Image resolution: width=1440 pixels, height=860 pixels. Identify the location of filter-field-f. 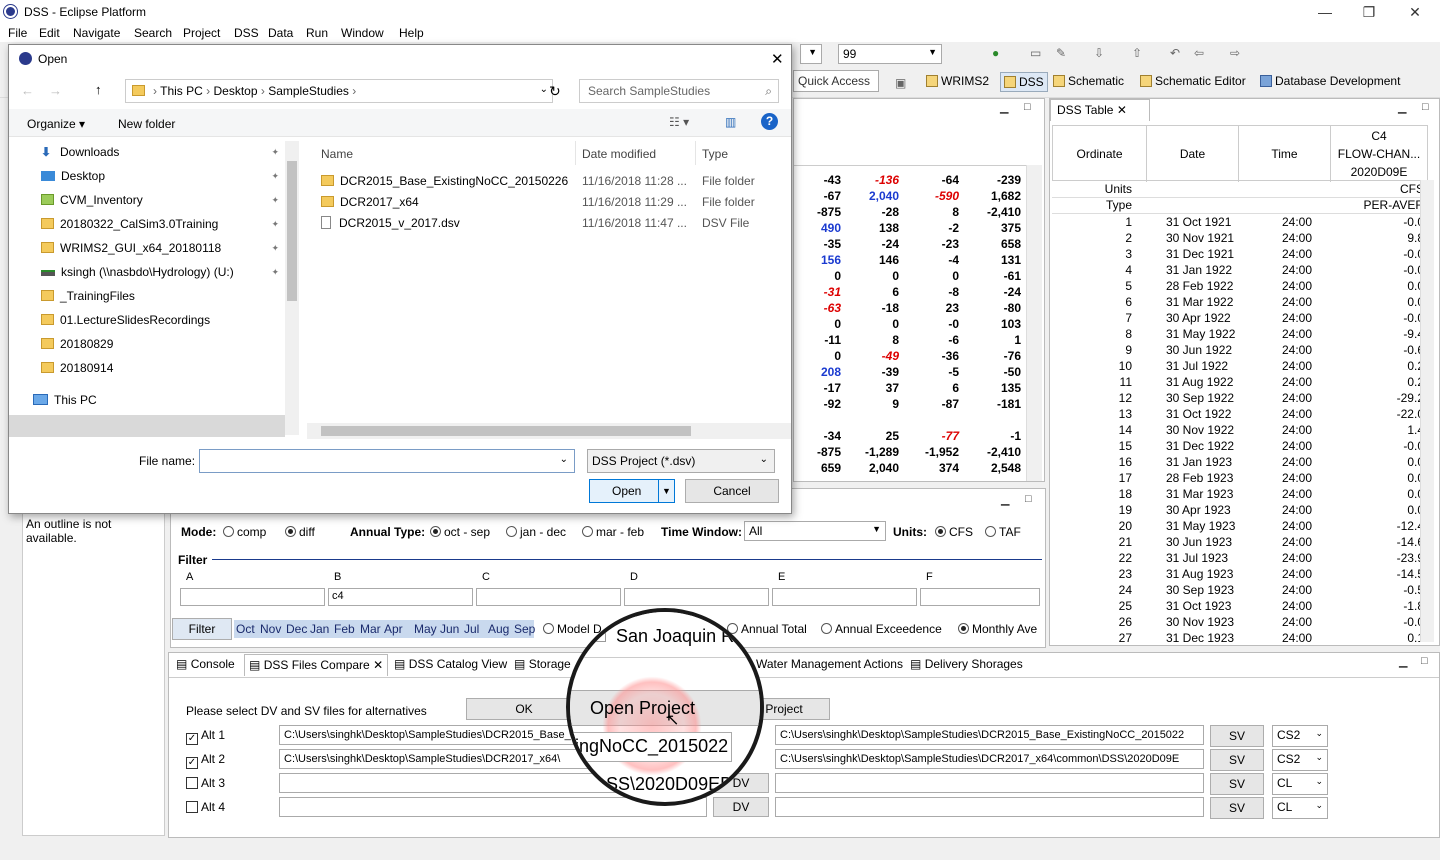
(980, 597).